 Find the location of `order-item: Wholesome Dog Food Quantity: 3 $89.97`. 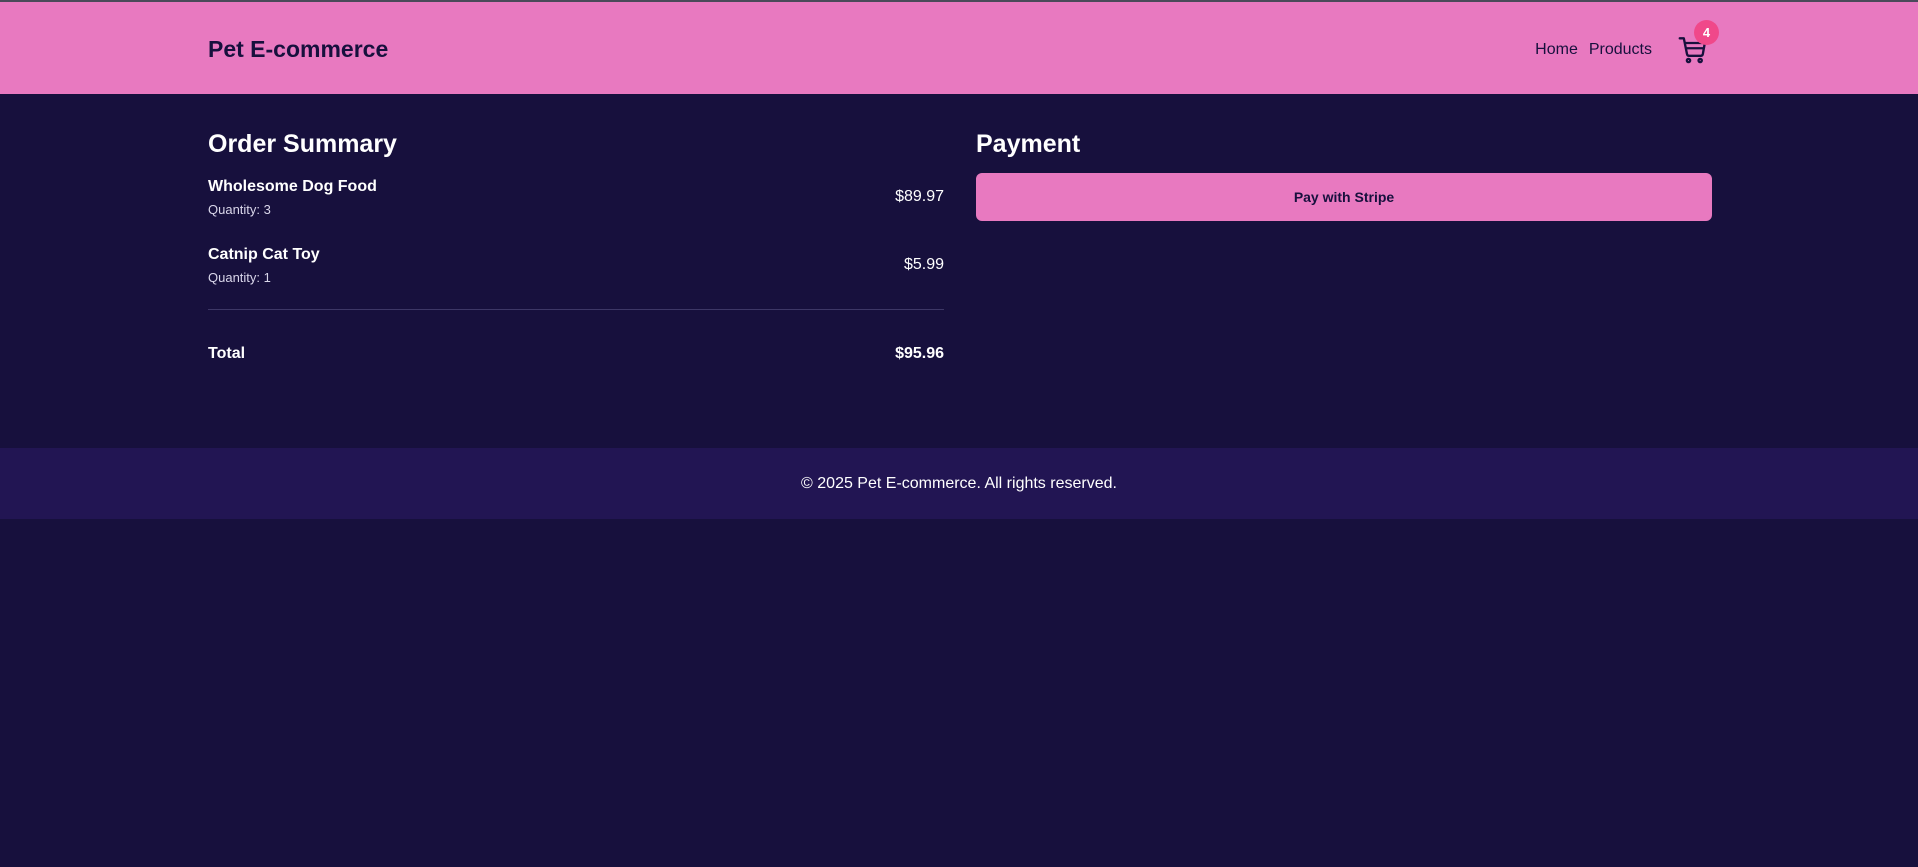

order-item: Wholesome Dog Food Quantity: 3 $89.97 is located at coordinates (576, 197).